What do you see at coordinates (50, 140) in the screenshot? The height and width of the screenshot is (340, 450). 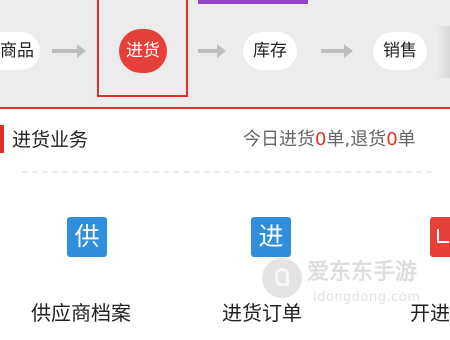 I see `section-title: 进货业务` at bounding box center [50, 140].